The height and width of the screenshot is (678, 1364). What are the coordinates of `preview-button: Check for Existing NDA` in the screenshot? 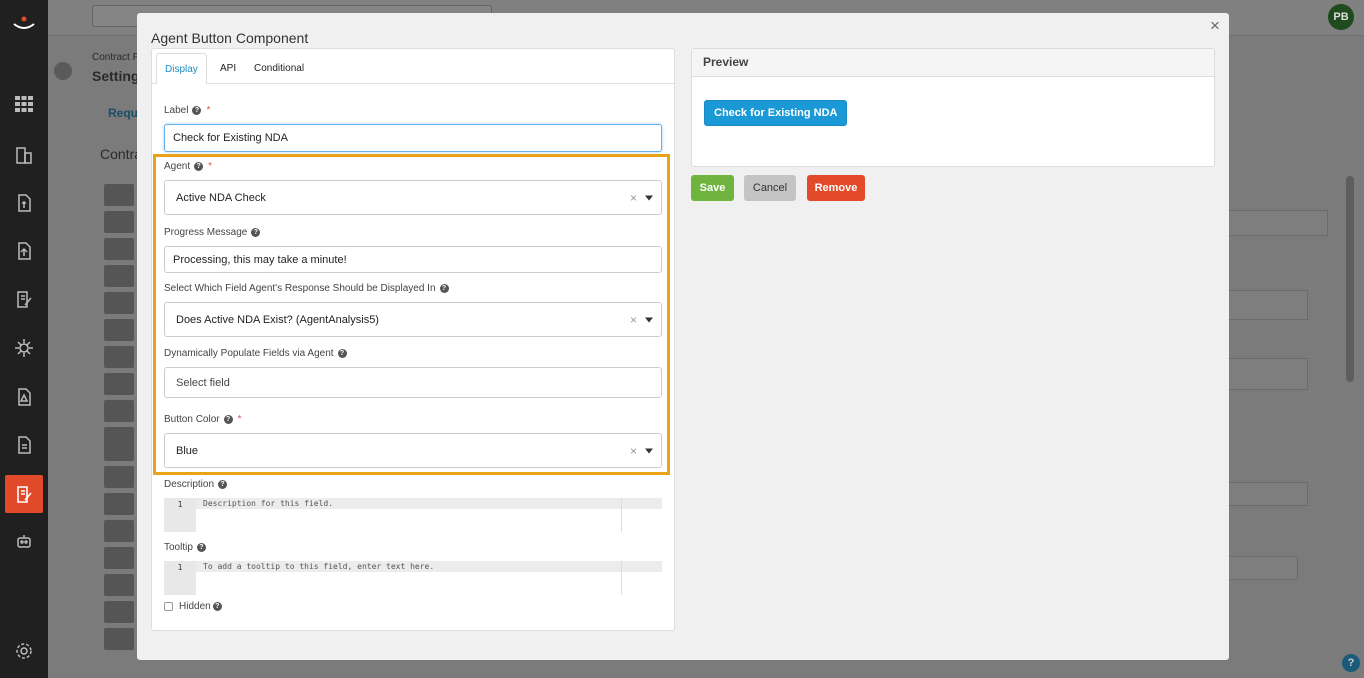 It's located at (776, 113).